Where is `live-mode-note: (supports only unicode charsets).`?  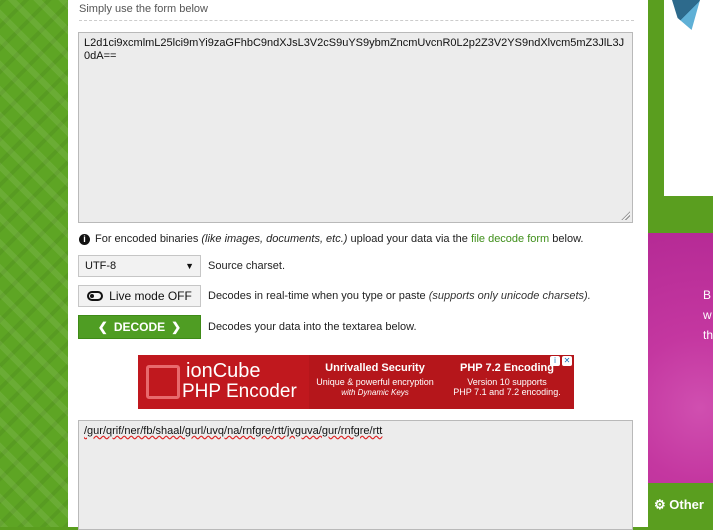 live-mode-note: (supports only unicode charsets). is located at coordinates (509, 296).